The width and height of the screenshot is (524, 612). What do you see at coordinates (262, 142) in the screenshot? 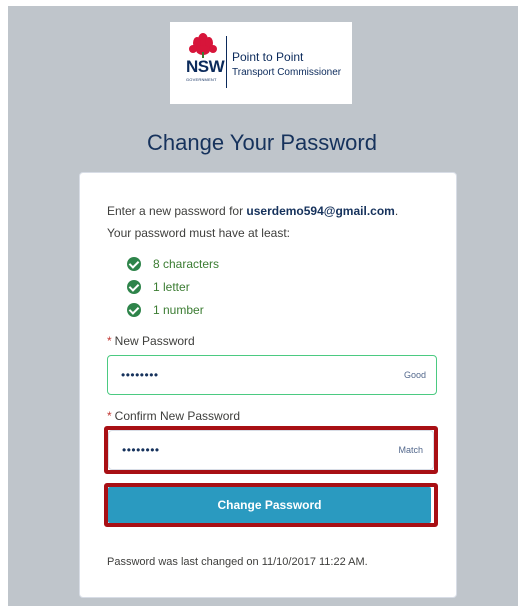
I see `page-title: Change Your Password` at bounding box center [262, 142].